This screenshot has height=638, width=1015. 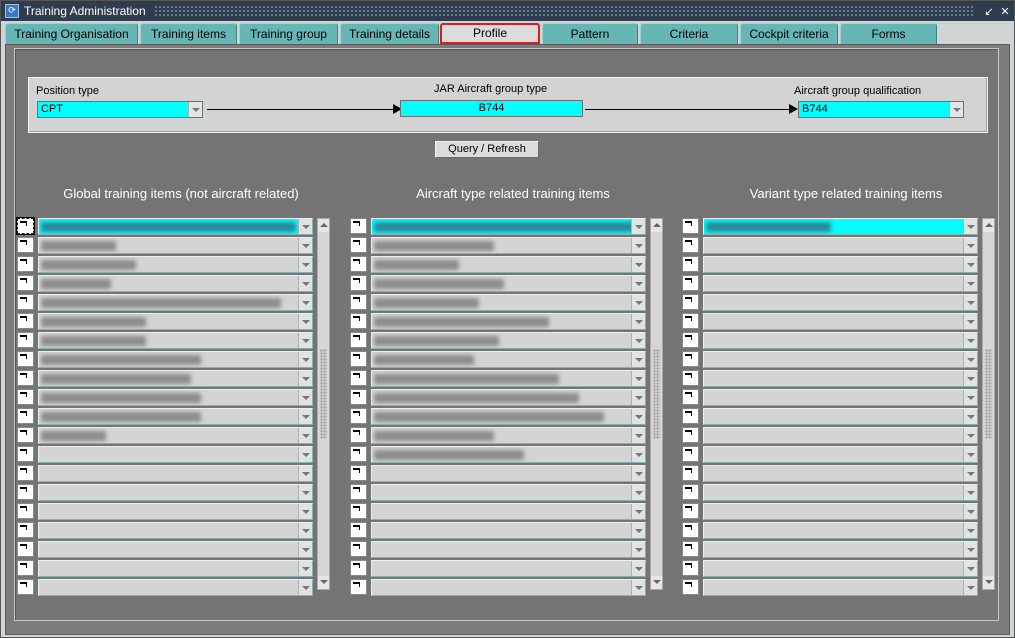 I want to click on scroll-thumb, so click(x=323, y=394).